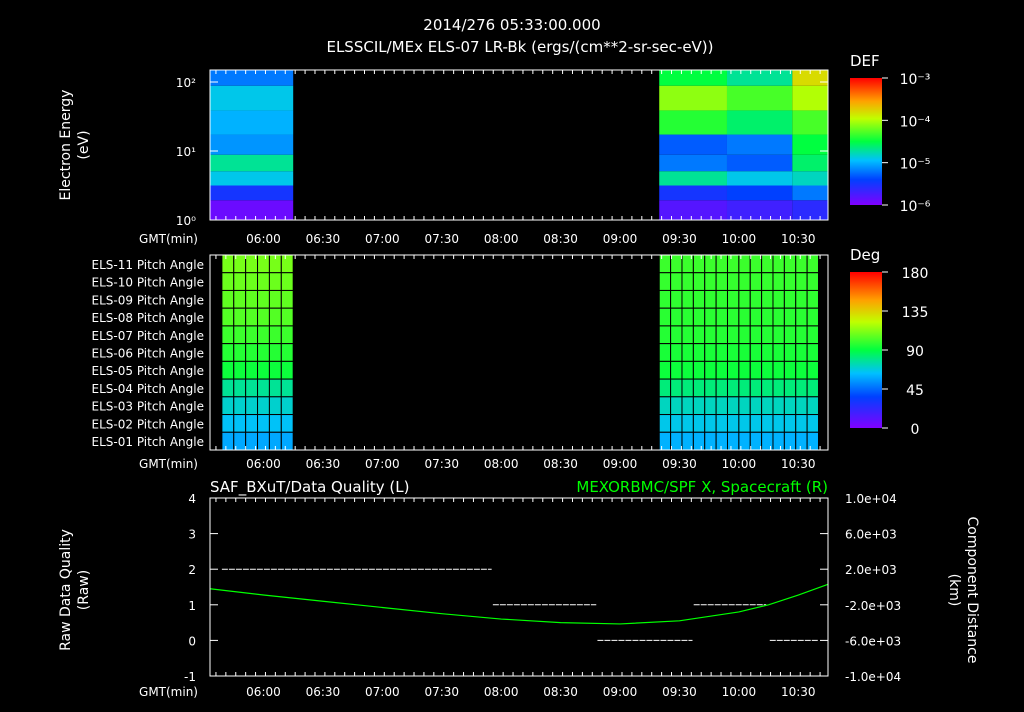  What do you see at coordinates (873, 641) in the screenshot?
I see `y2-tick-label: -6.0e+03` at bounding box center [873, 641].